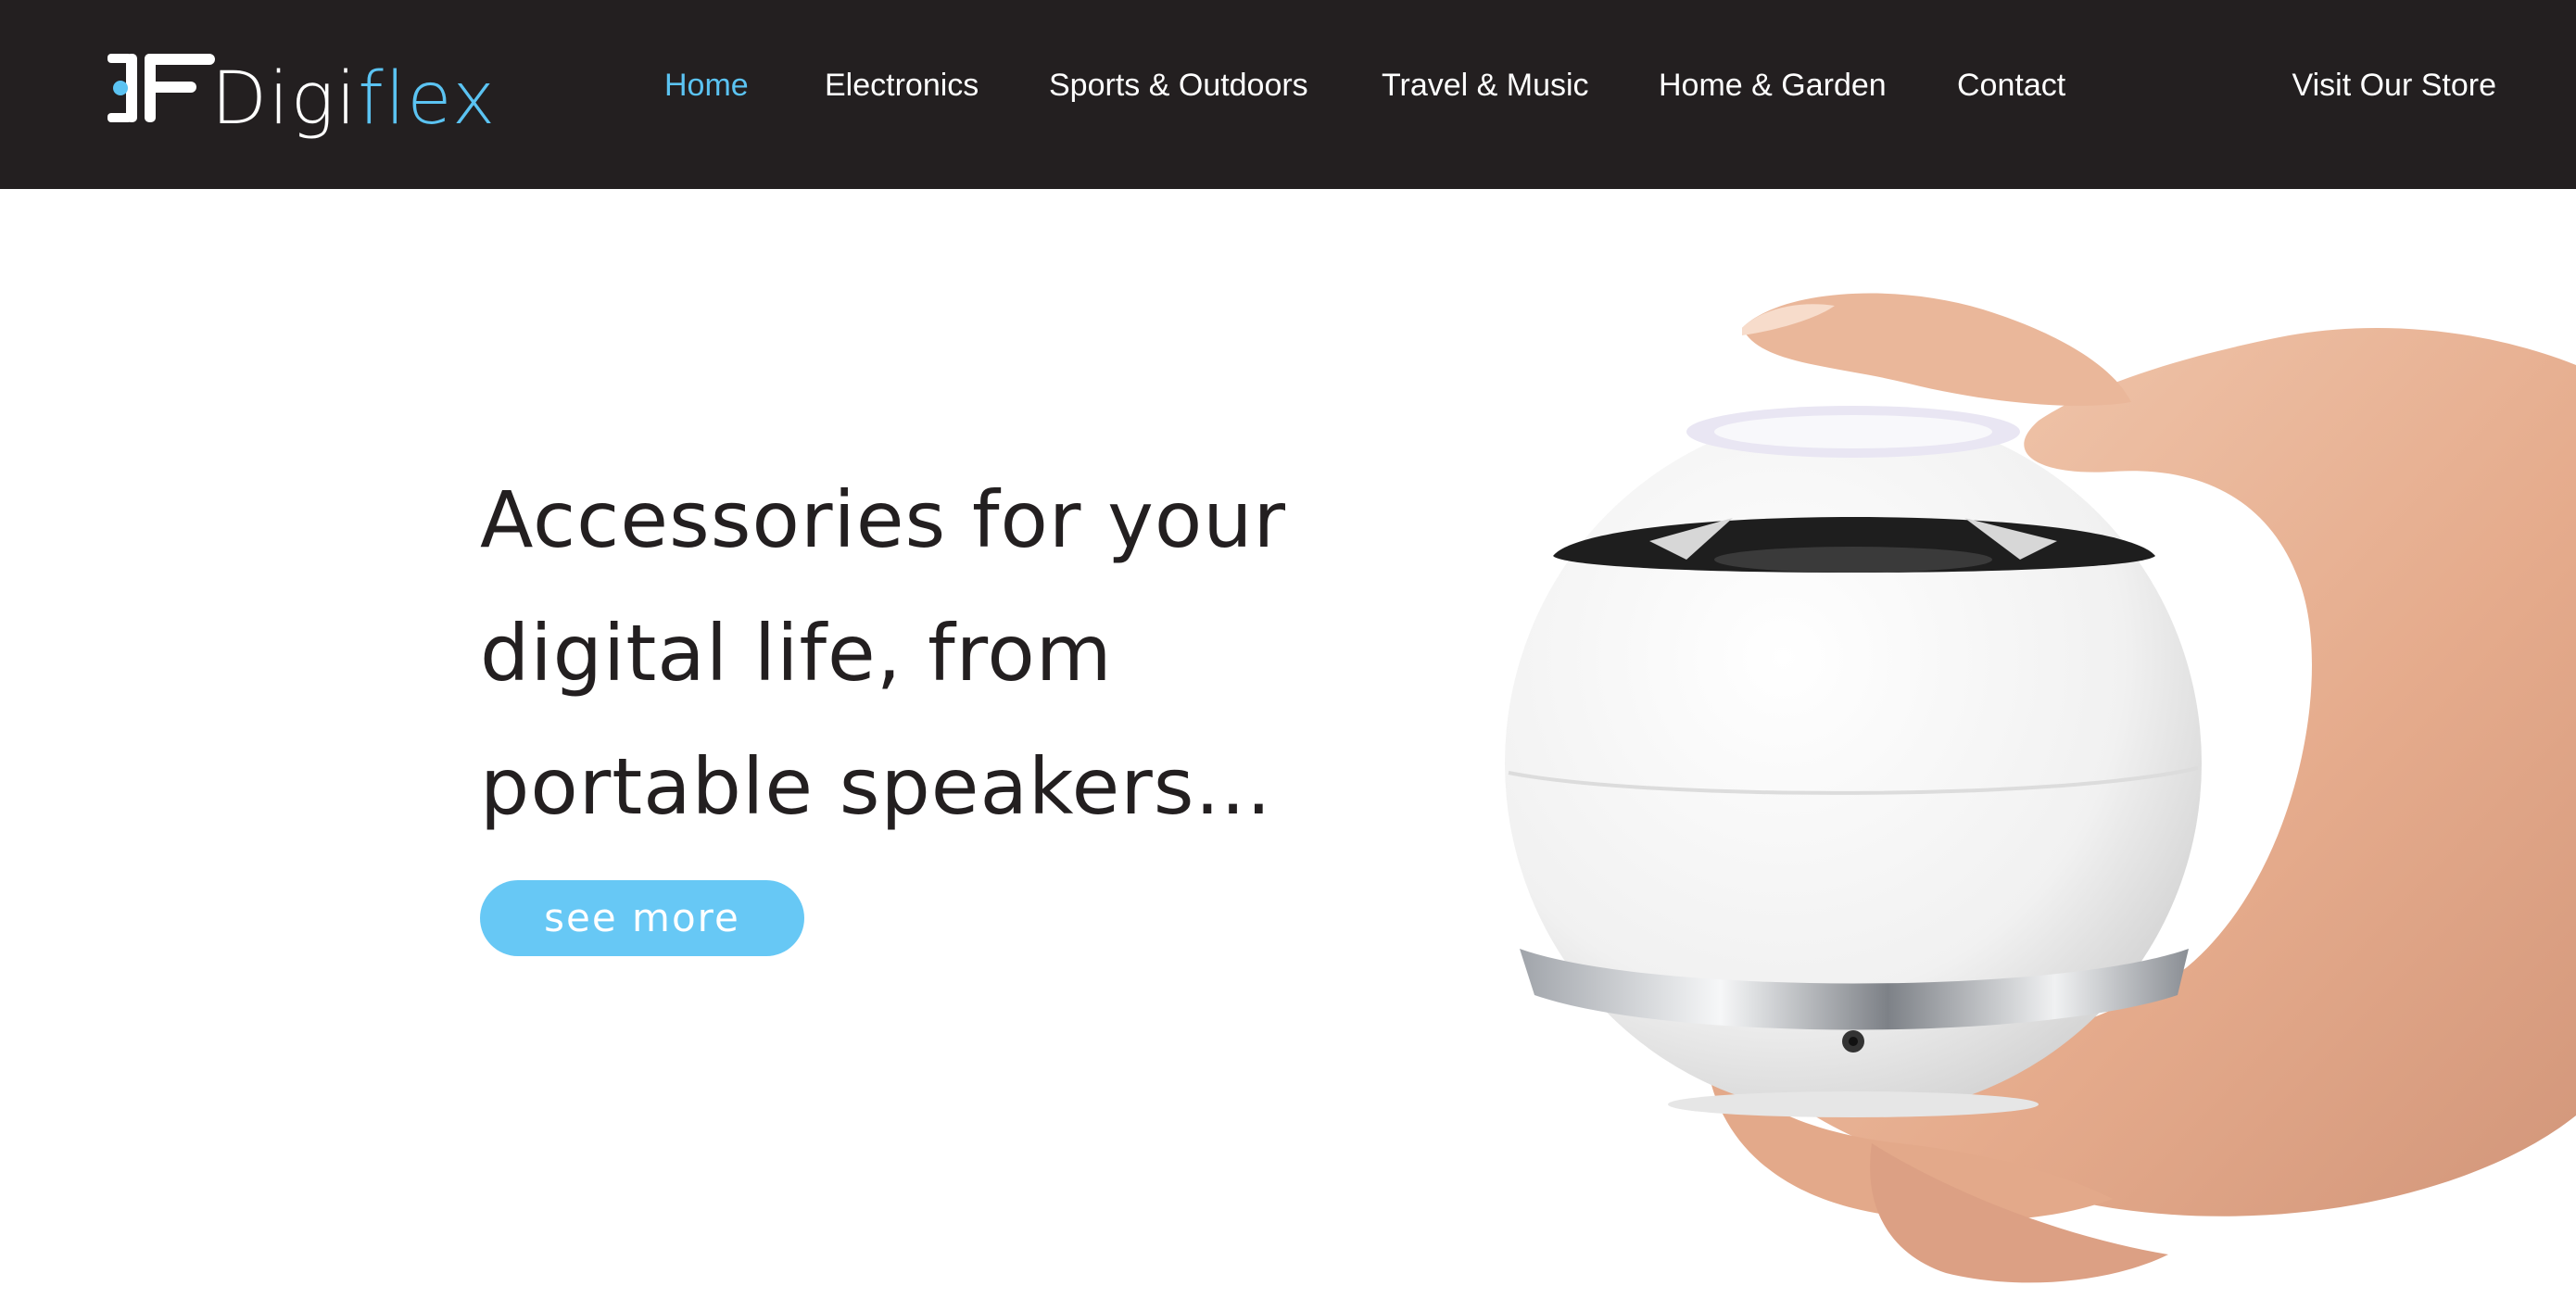 This screenshot has height=1311, width=2576. What do you see at coordinates (428, 99) in the screenshot?
I see `logo-text-suffix: flex` at bounding box center [428, 99].